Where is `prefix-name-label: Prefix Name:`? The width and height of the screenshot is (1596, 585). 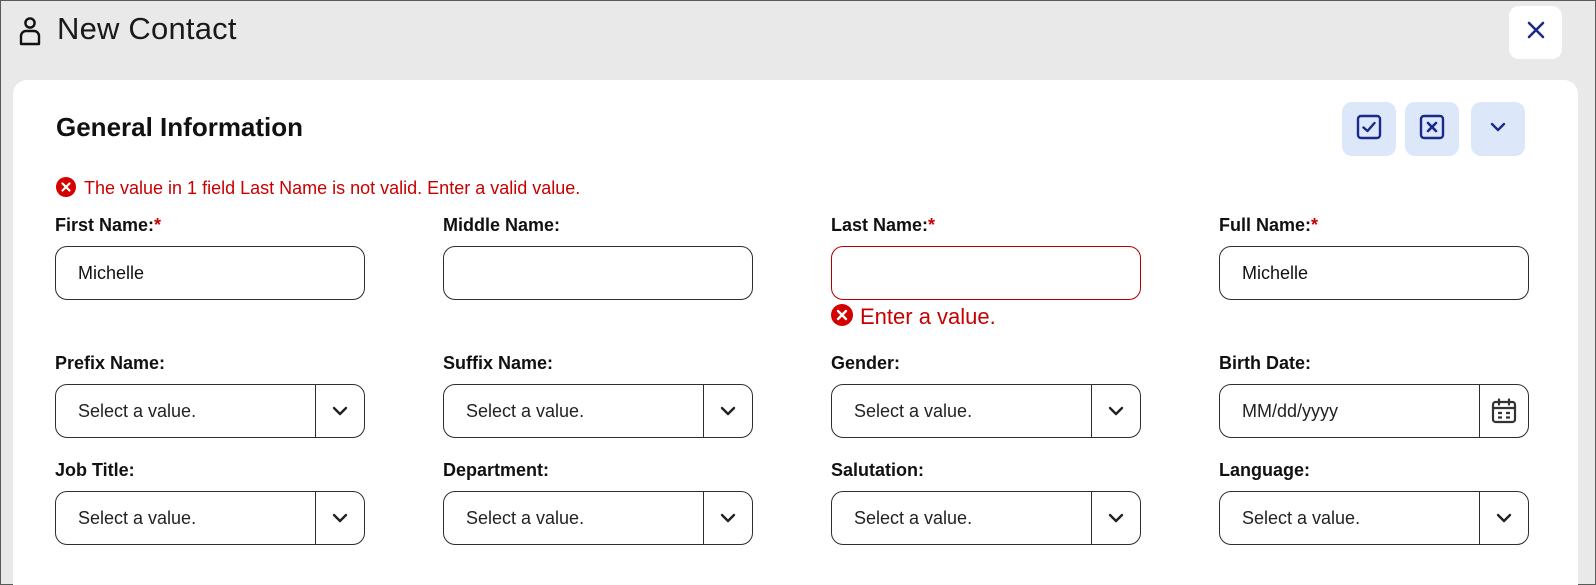
prefix-name-label: Prefix Name: is located at coordinates (110, 363).